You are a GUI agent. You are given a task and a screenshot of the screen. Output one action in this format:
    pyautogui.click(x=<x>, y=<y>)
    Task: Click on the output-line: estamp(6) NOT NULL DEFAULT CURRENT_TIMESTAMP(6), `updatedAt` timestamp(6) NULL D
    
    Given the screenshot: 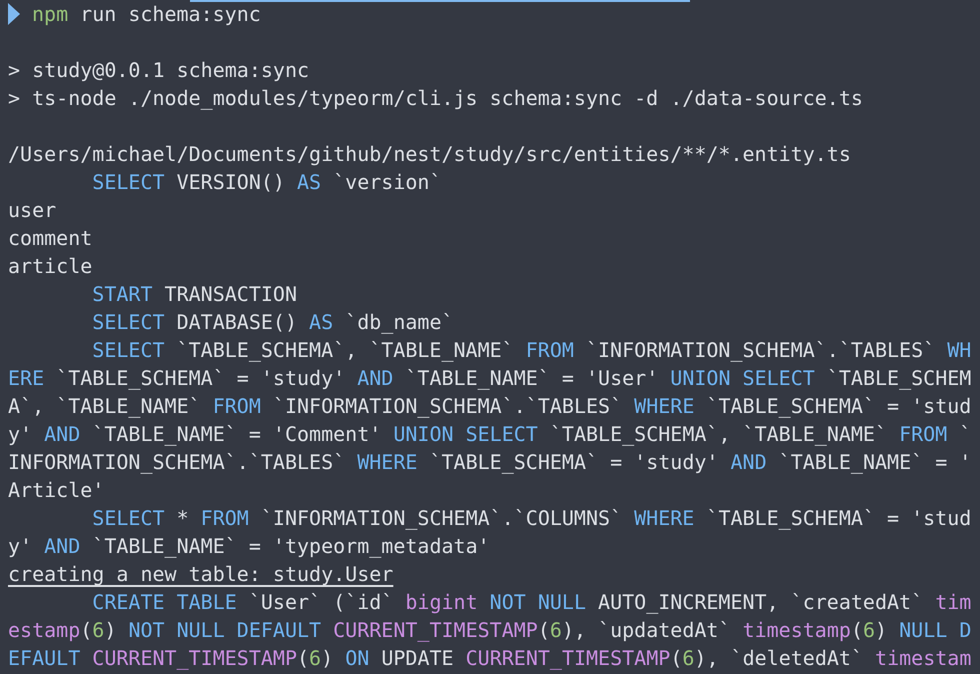 What is the action you would take?
    pyautogui.click(x=490, y=630)
    